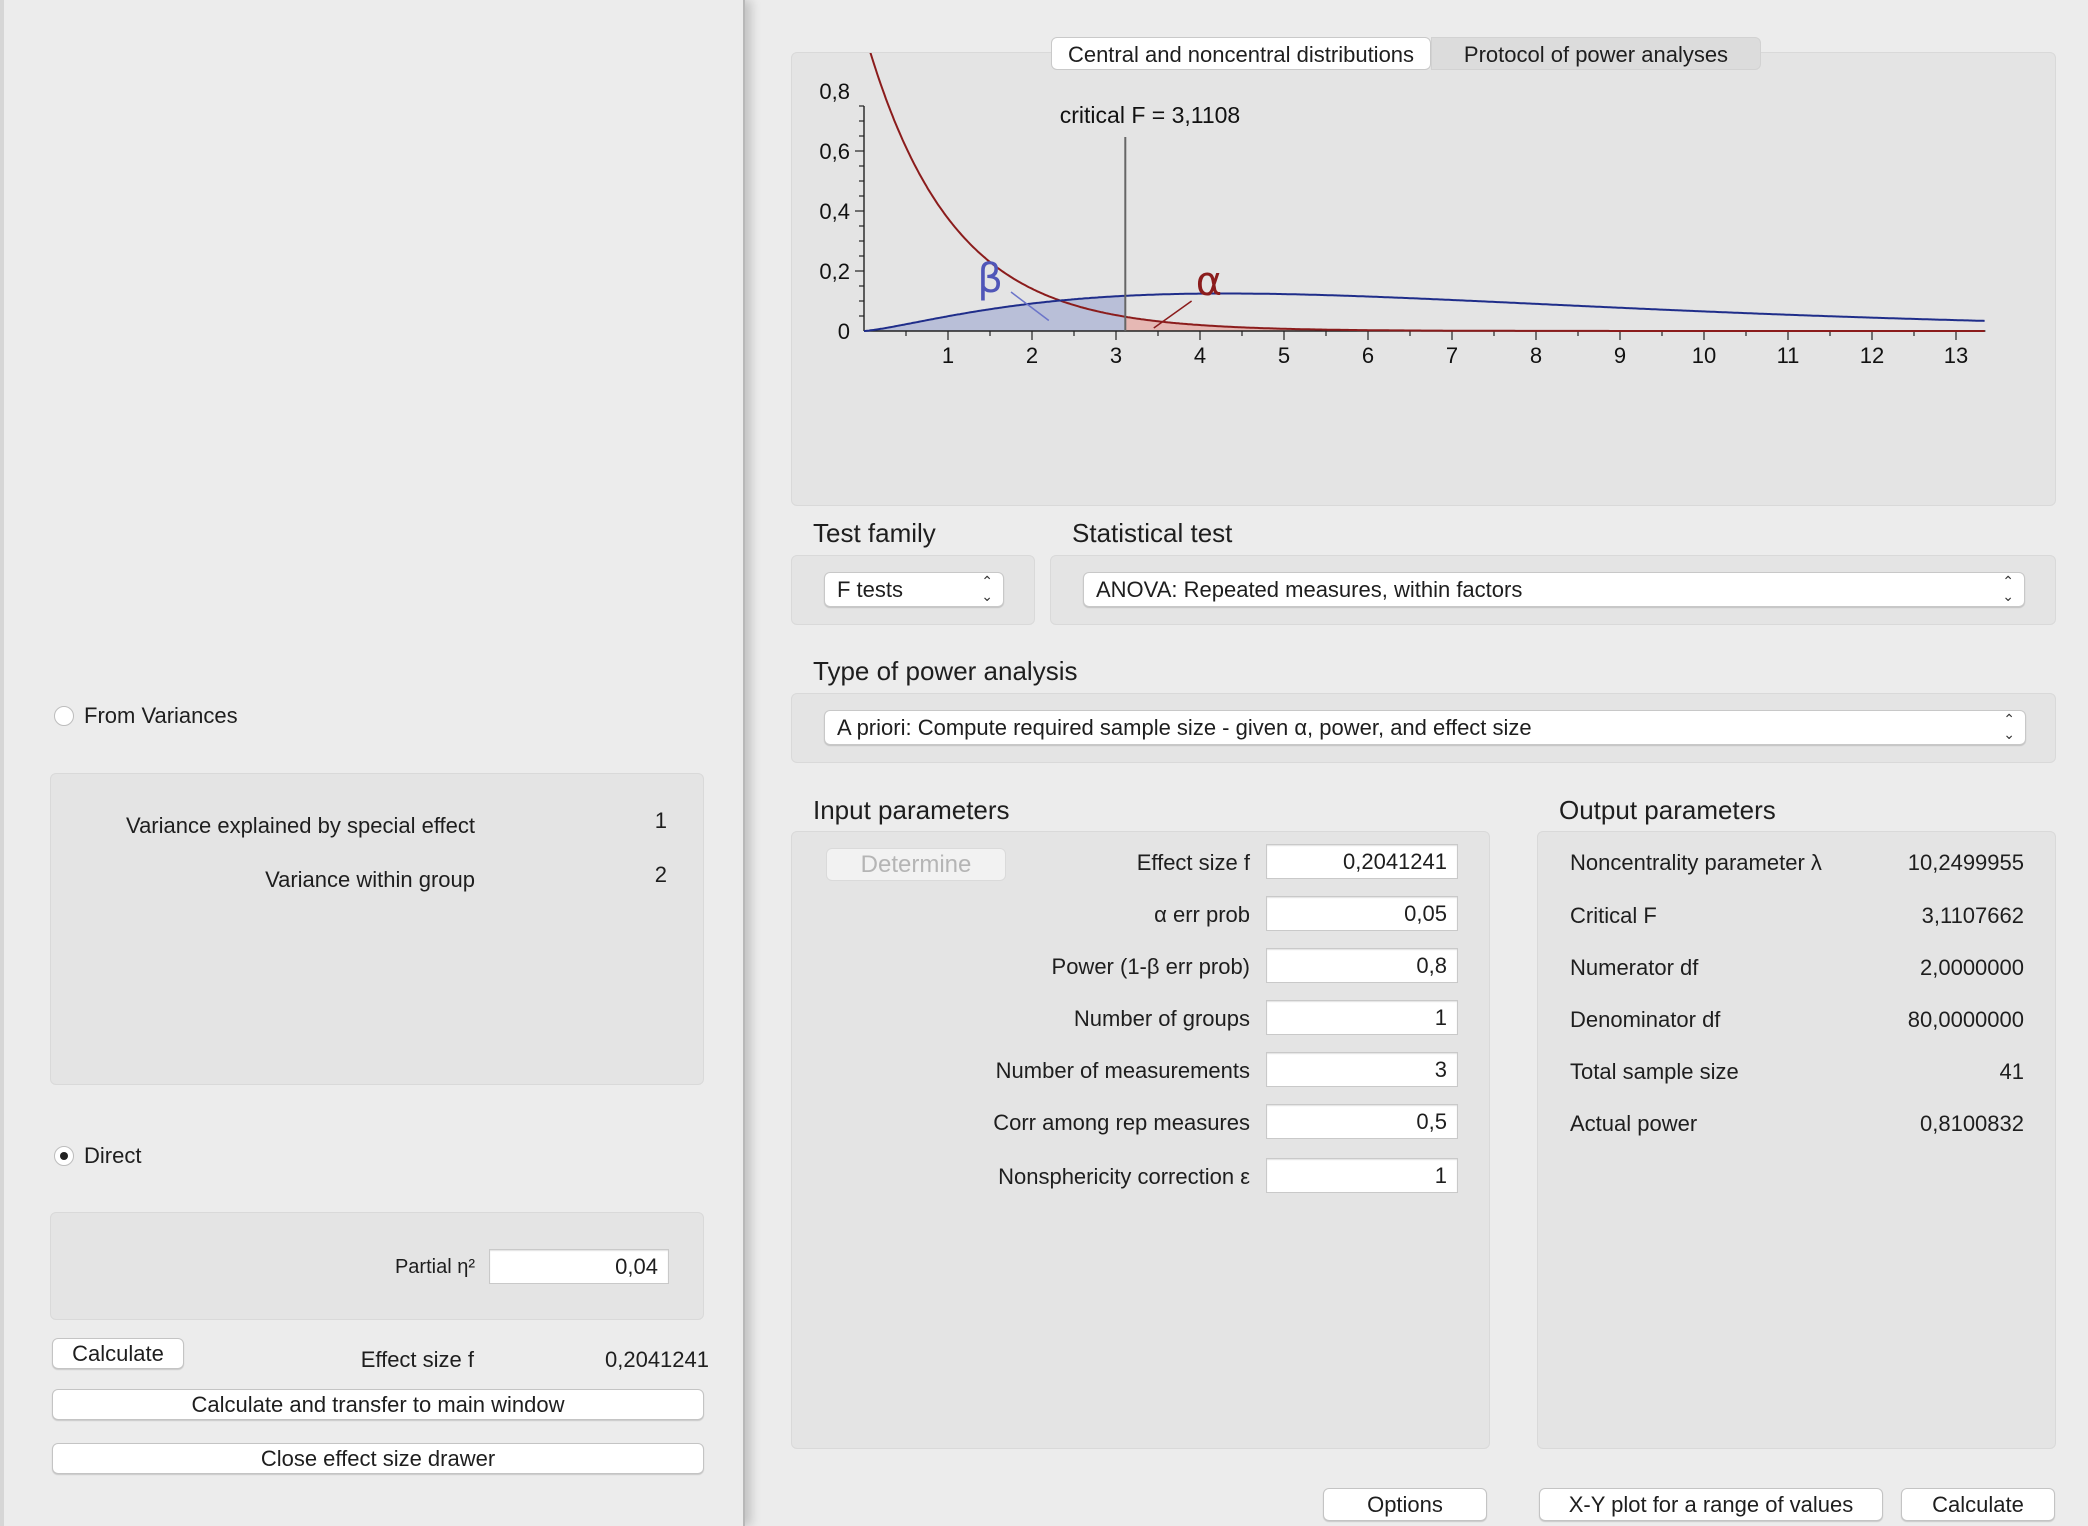 The height and width of the screenshot is (1526, 2088). What do you see at coordinates (1121, 1122) in the screenshot?
I see `input-label-corr: Corr among rep measures` at bounding box center [1121, 1122].